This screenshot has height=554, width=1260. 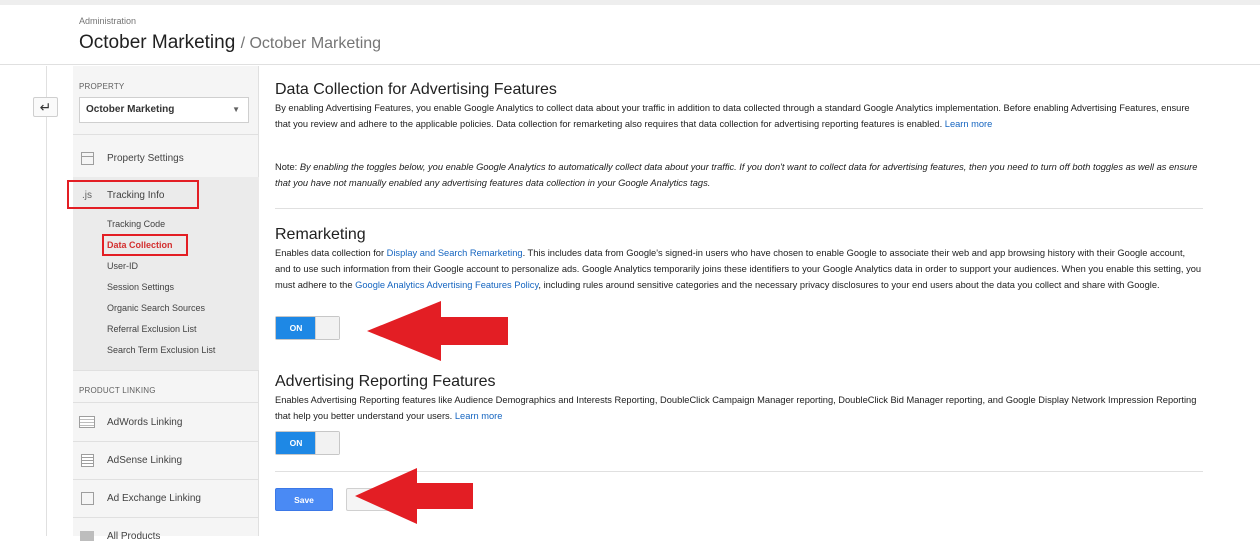 I want to click on display-search-remarketing-link: Display and Search Remarketing, so click(x=455, y=253).